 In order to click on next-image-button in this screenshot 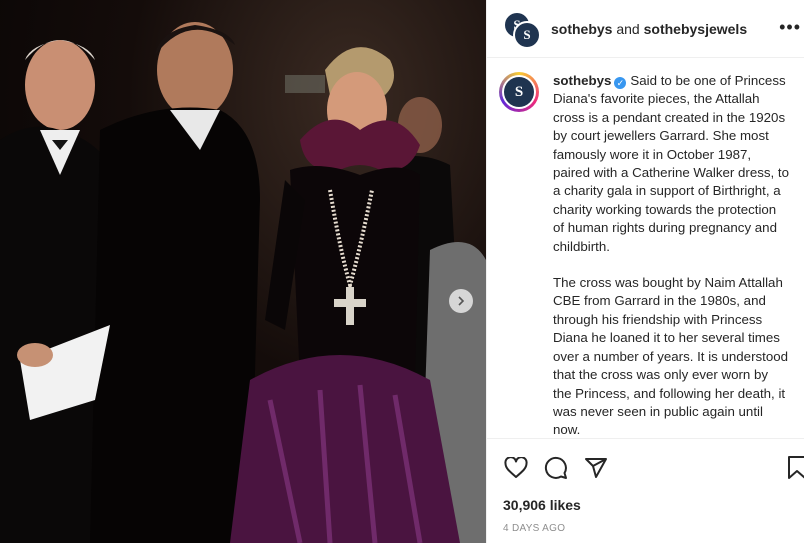, I will do `click(461, 301)`.